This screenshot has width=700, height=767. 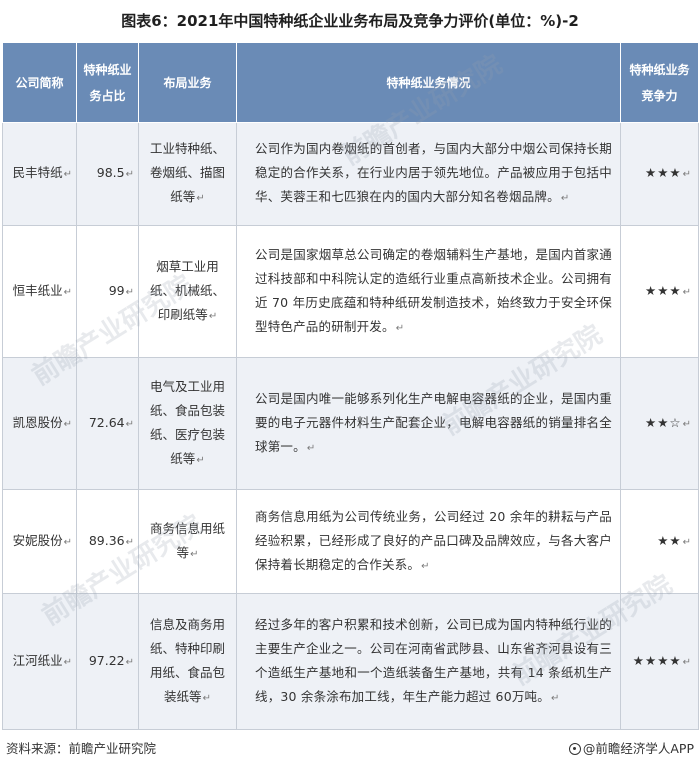 I want to click on share-cell: 98.5↵, so click(x=107, y=174).